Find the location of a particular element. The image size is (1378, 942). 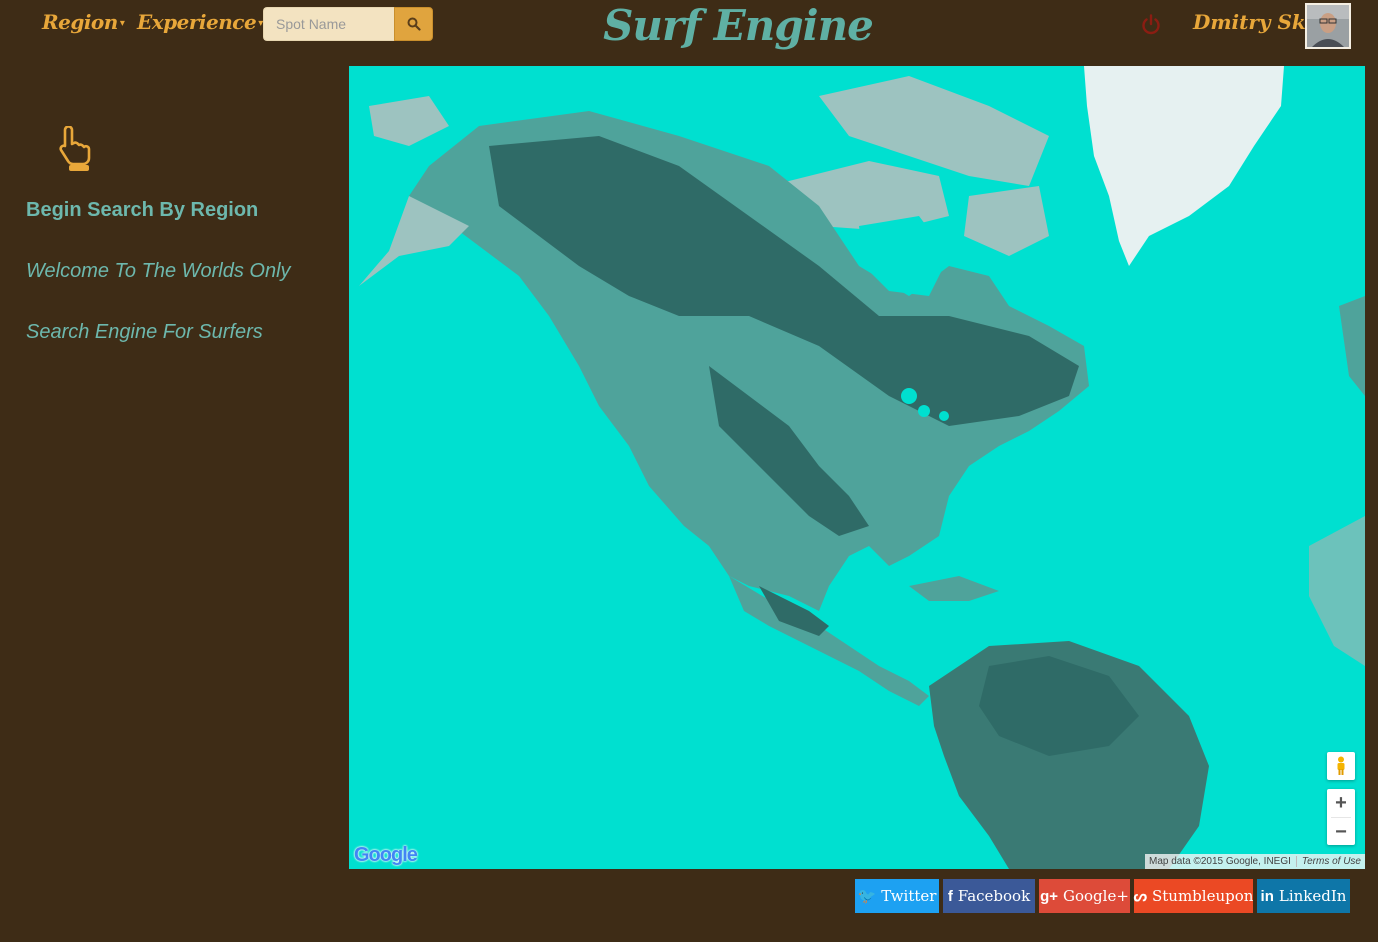

twitter-label: Twitter is located at coordinates (909, 896).